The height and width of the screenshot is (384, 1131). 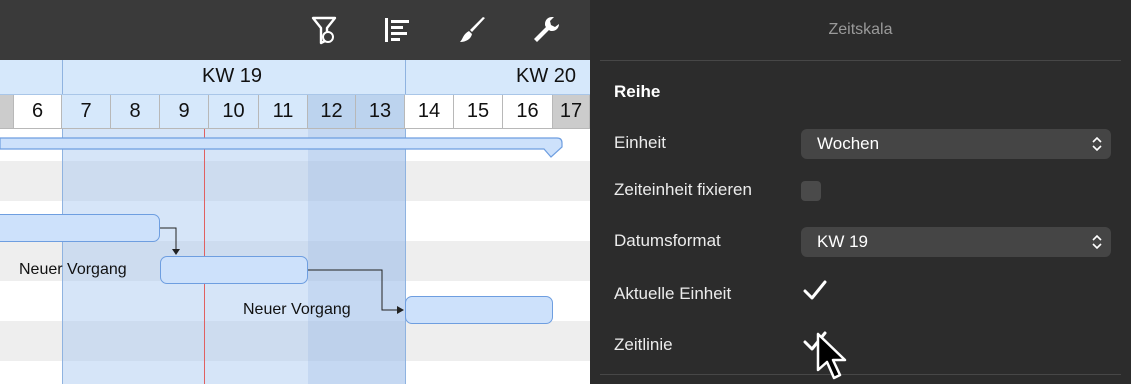 What do you see at coordinates (282, 270) in the screenshot?
I see `dependency-arrows` at bounding box center [282, 270].